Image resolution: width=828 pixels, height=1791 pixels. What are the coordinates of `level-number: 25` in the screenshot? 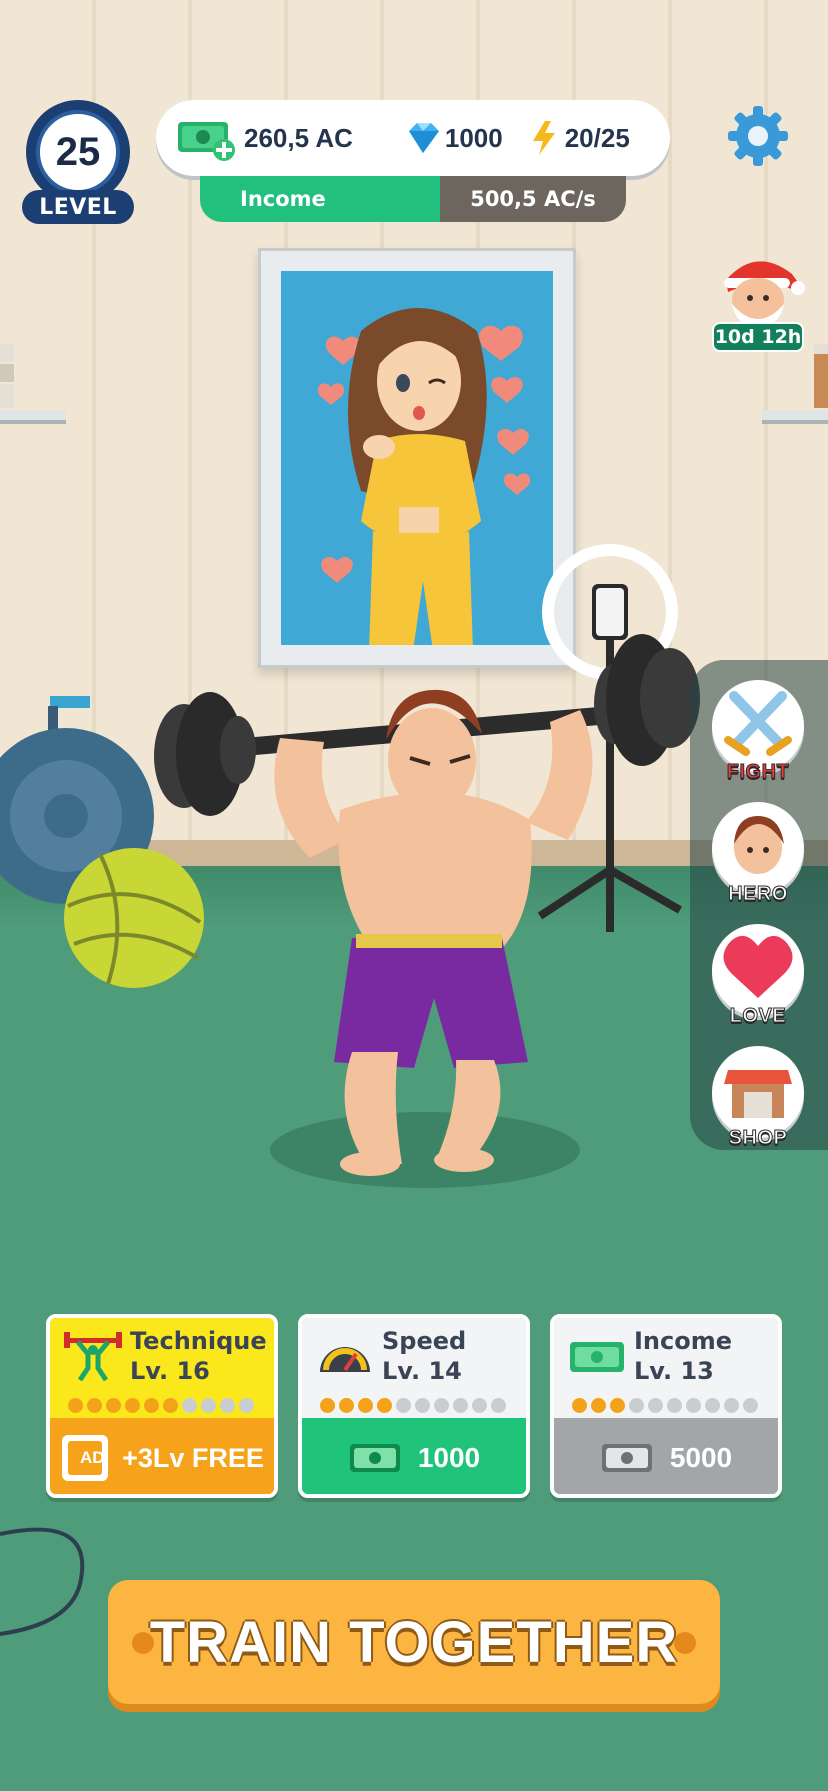 It's located at (78, 151).